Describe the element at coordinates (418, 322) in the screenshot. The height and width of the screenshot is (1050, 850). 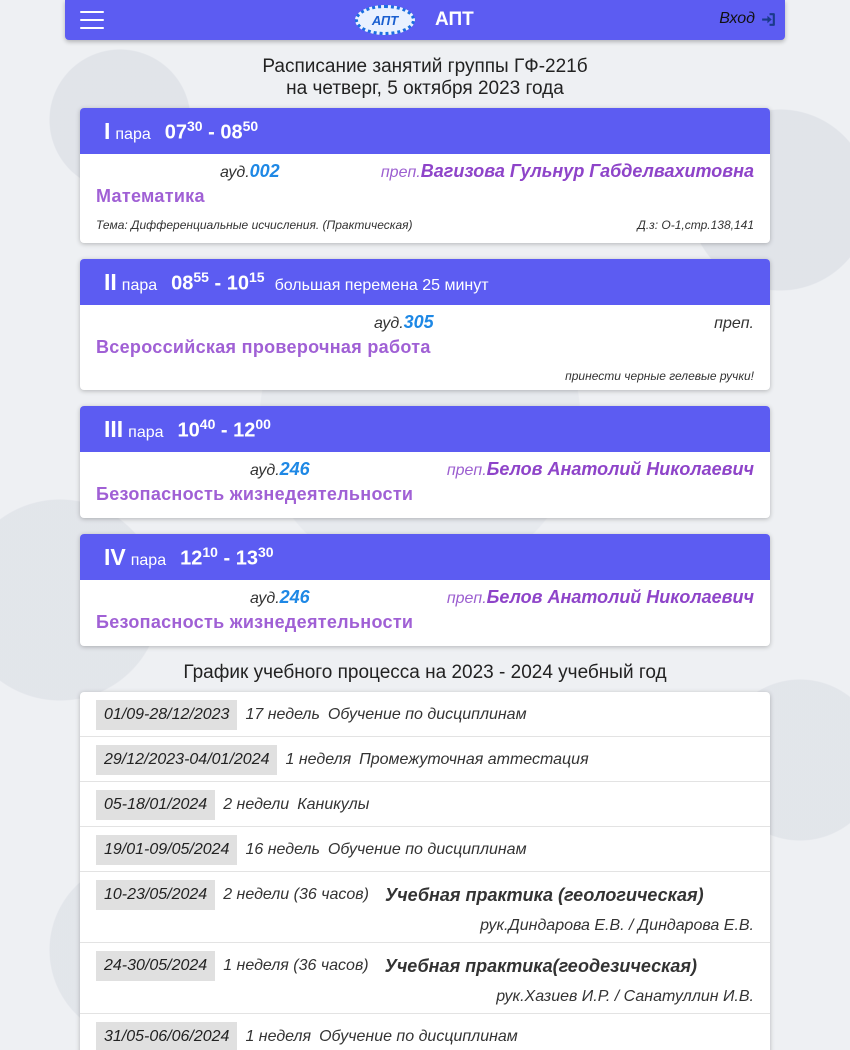
I see `room-number: 305` at that location.